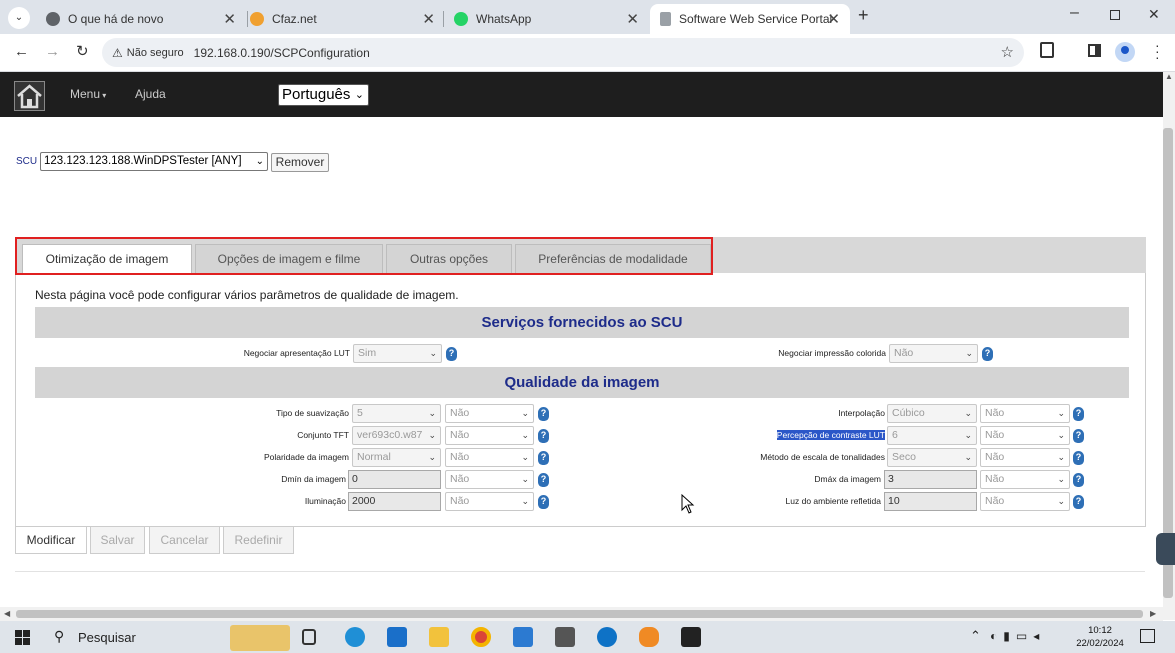 The height and width of the screenshot is (653, 1175). Describe the element at coordinates (1157, 51) in the screenshot. I see `browser-menu-icon: · · ·` at that location.